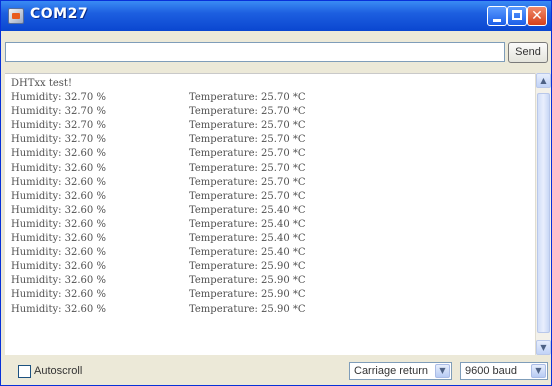 This screenshot has width=552, height=386. Describe the element at coordinates (497, 20) in the screenshot. I see `minimize-icon` at that location.